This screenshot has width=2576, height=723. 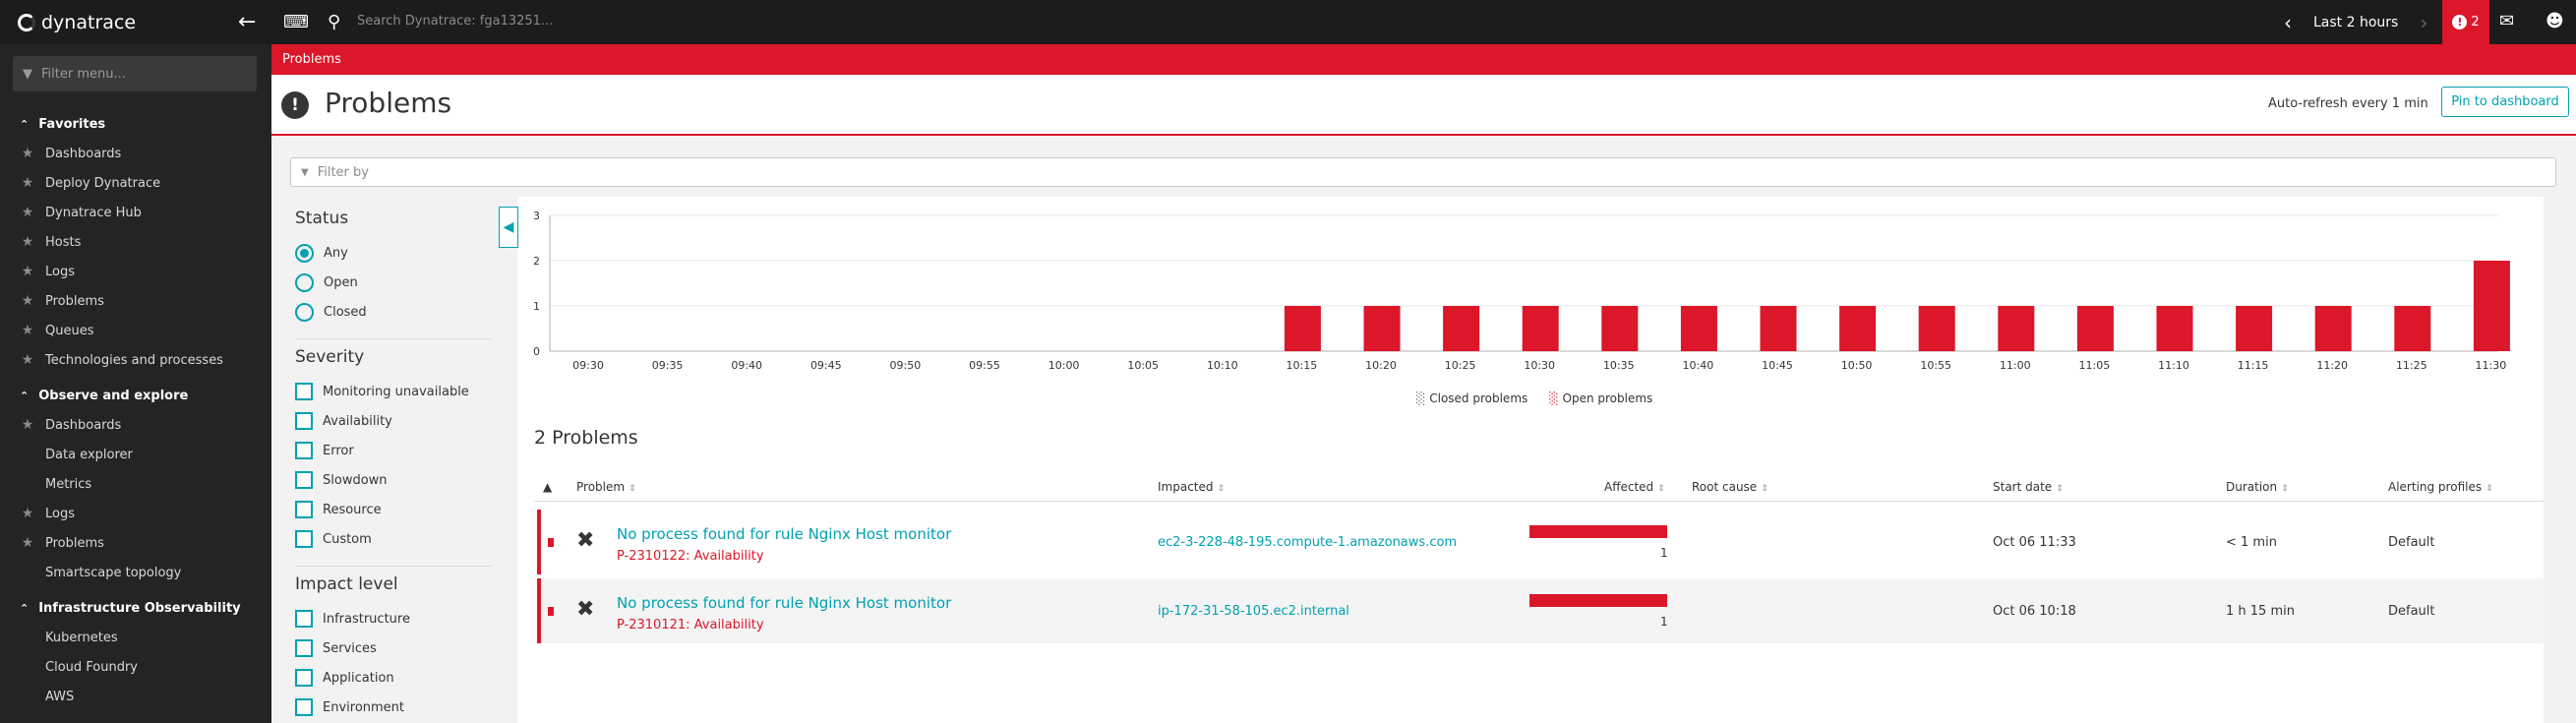 I want to click on sidebar-item-cloud-foundry: Cloud Foundry, so click(x=135, y=667).